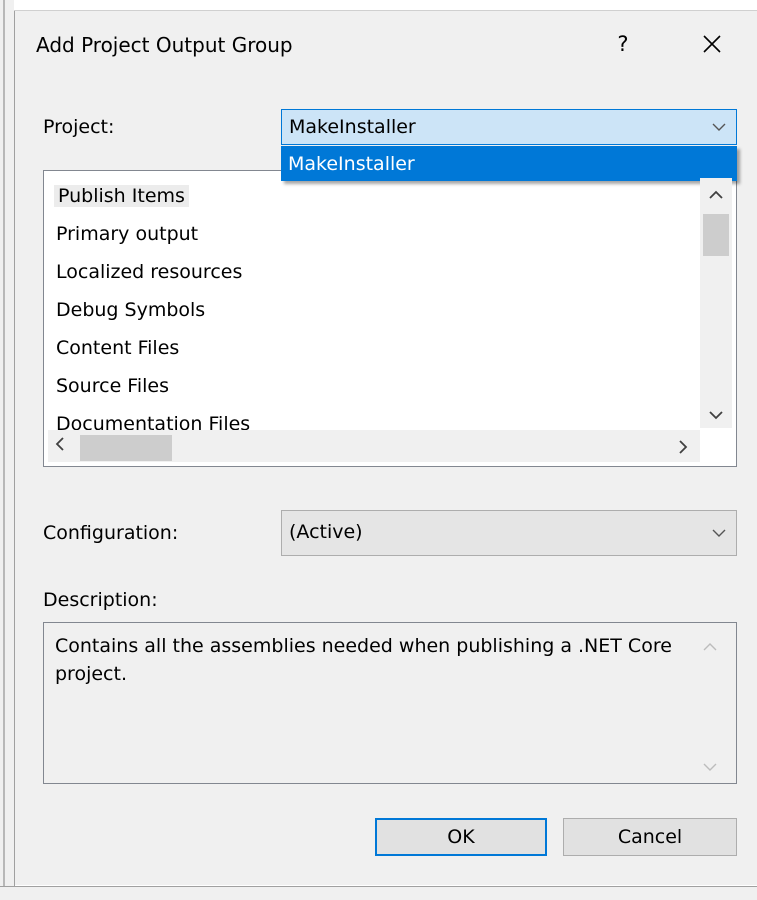 The width and height of the screenshot is (757, 900). Describe the element at coordinates (117, 348) in the screenshot. I see `list-item-content-files: Content Files` at that location.